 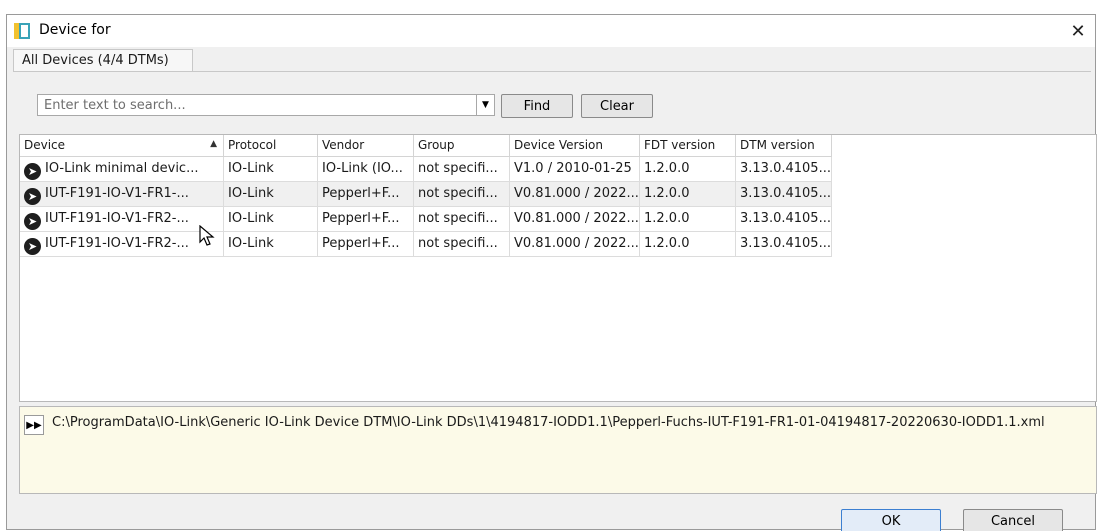 What do you see at coordinates (366, 146) in the screenshot?
I see `column-header-vendor: Vendor` at bounding box center [366, 146].